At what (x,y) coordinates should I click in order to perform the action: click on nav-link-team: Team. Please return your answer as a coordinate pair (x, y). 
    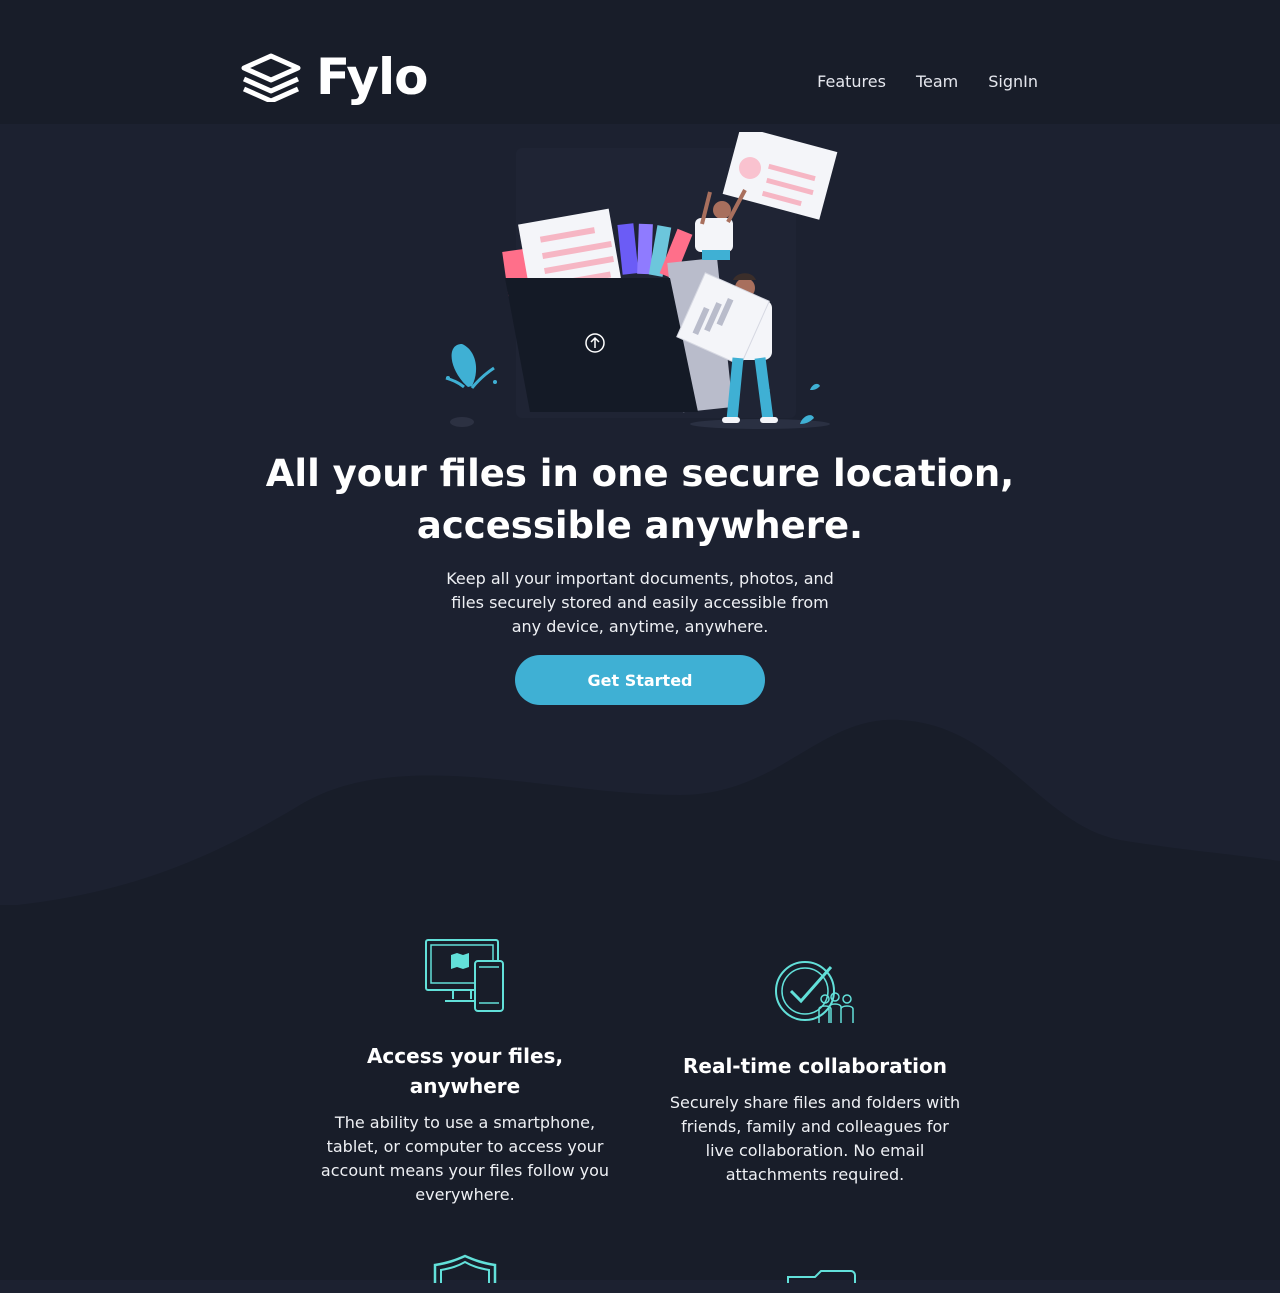
    Looking at the image, I should click on (937, 81).